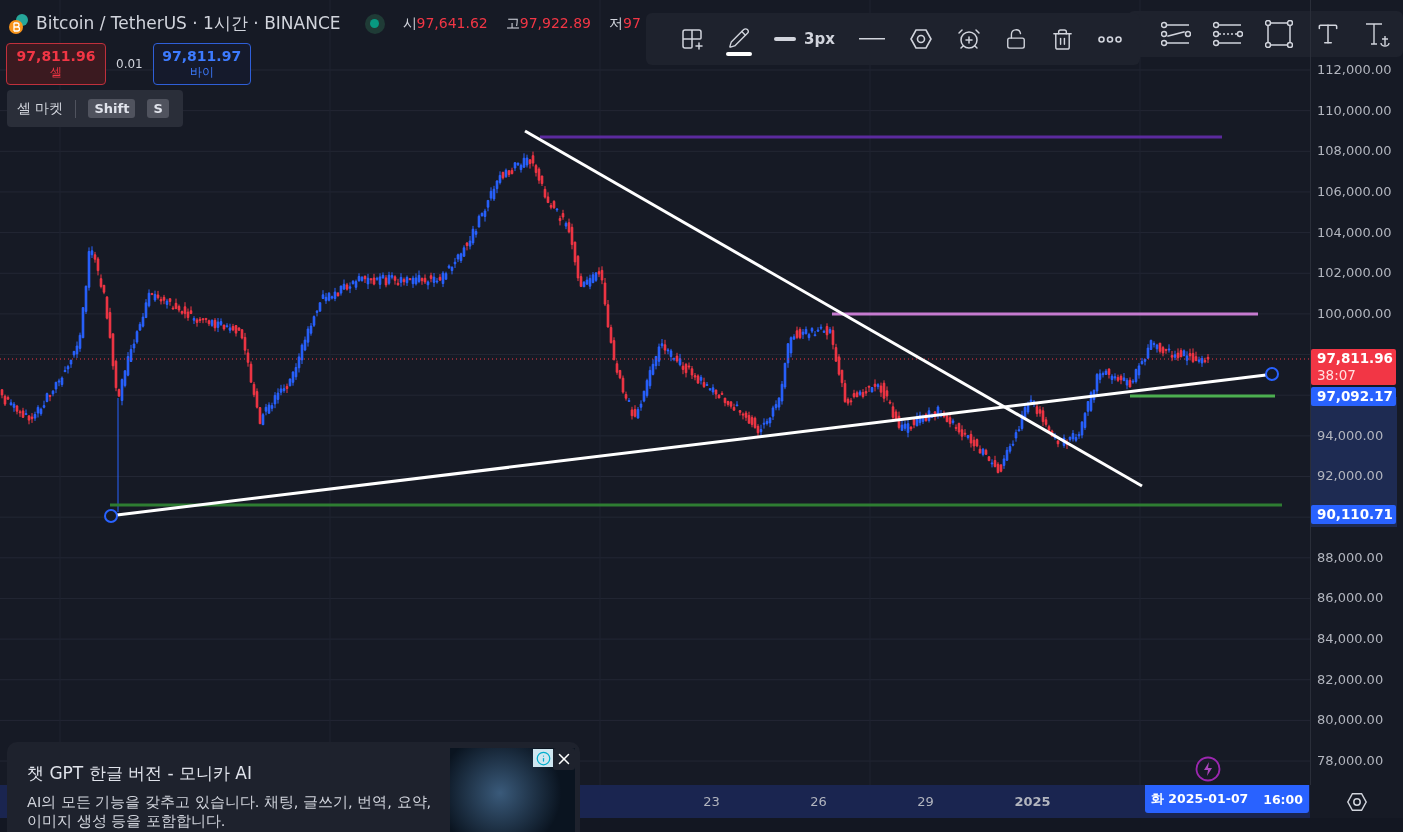 The width and height of the screenshot is (1403, 832). I want to click on price-axis-label: 88,000.00, so click(1350, 557).